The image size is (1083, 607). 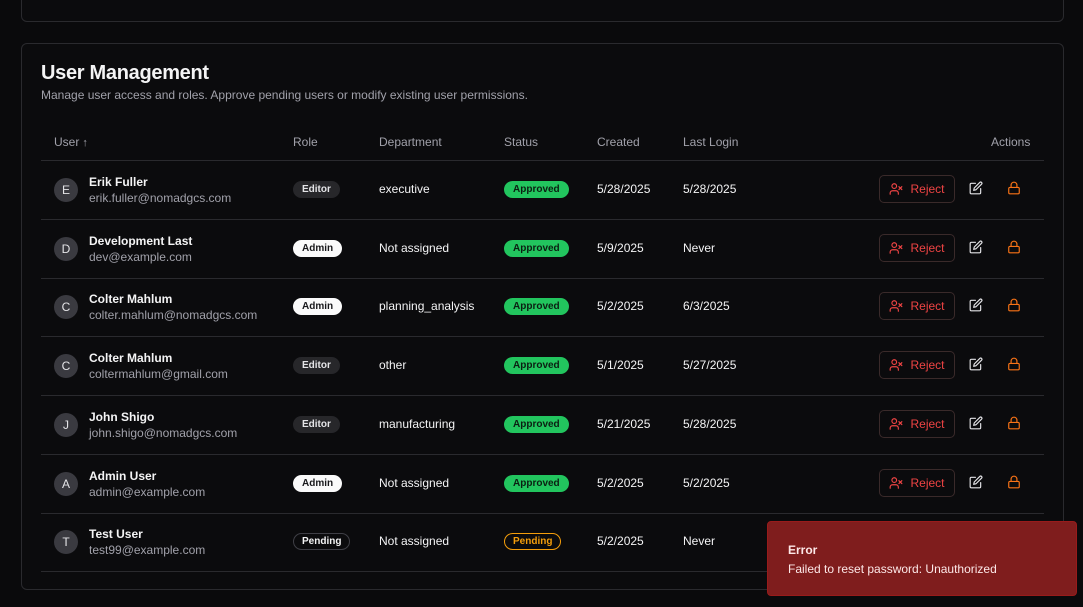 What do you see at coordinates (1011, 142) in the screenshot?
I see `column-header-actions: Actions` at bounding box center [1011, 142].